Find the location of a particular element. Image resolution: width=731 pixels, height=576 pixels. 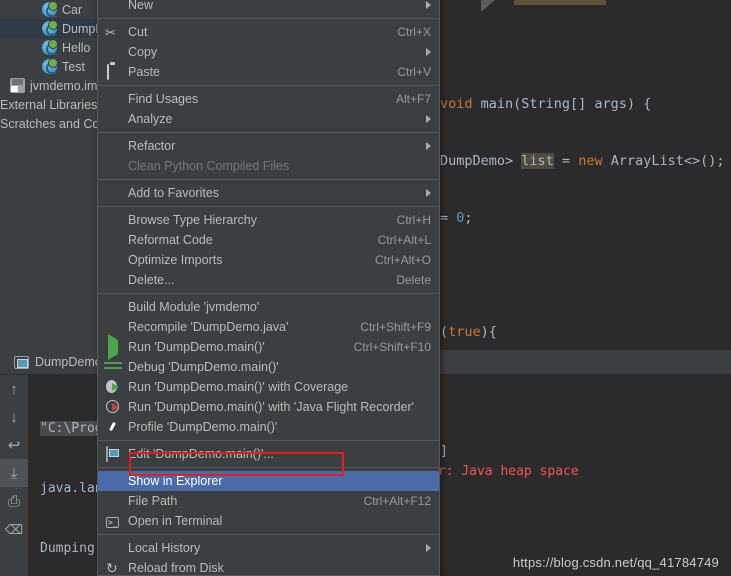

menu-item-find-usages: Find Usages Alt+F7 is located at coordinates (268, 99).